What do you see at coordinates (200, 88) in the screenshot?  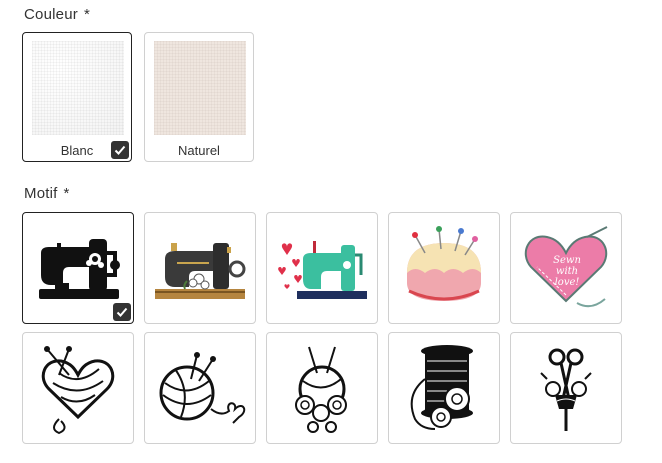 I see `fabric-swatch-naturel` at bounding box center [200, 88].